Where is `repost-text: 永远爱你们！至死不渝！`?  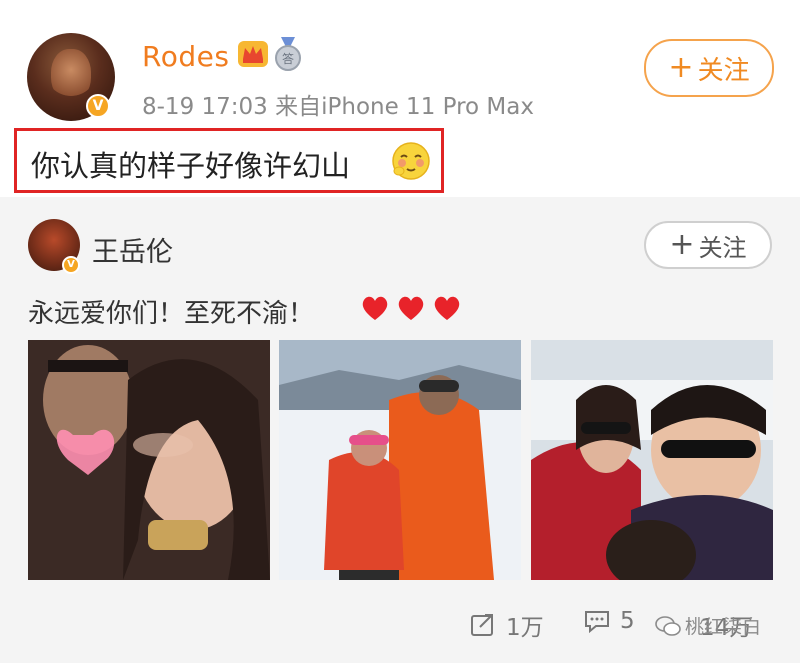 repost-text: 永远爱你们！至死不渝！ is located at coordinates (171, 314).